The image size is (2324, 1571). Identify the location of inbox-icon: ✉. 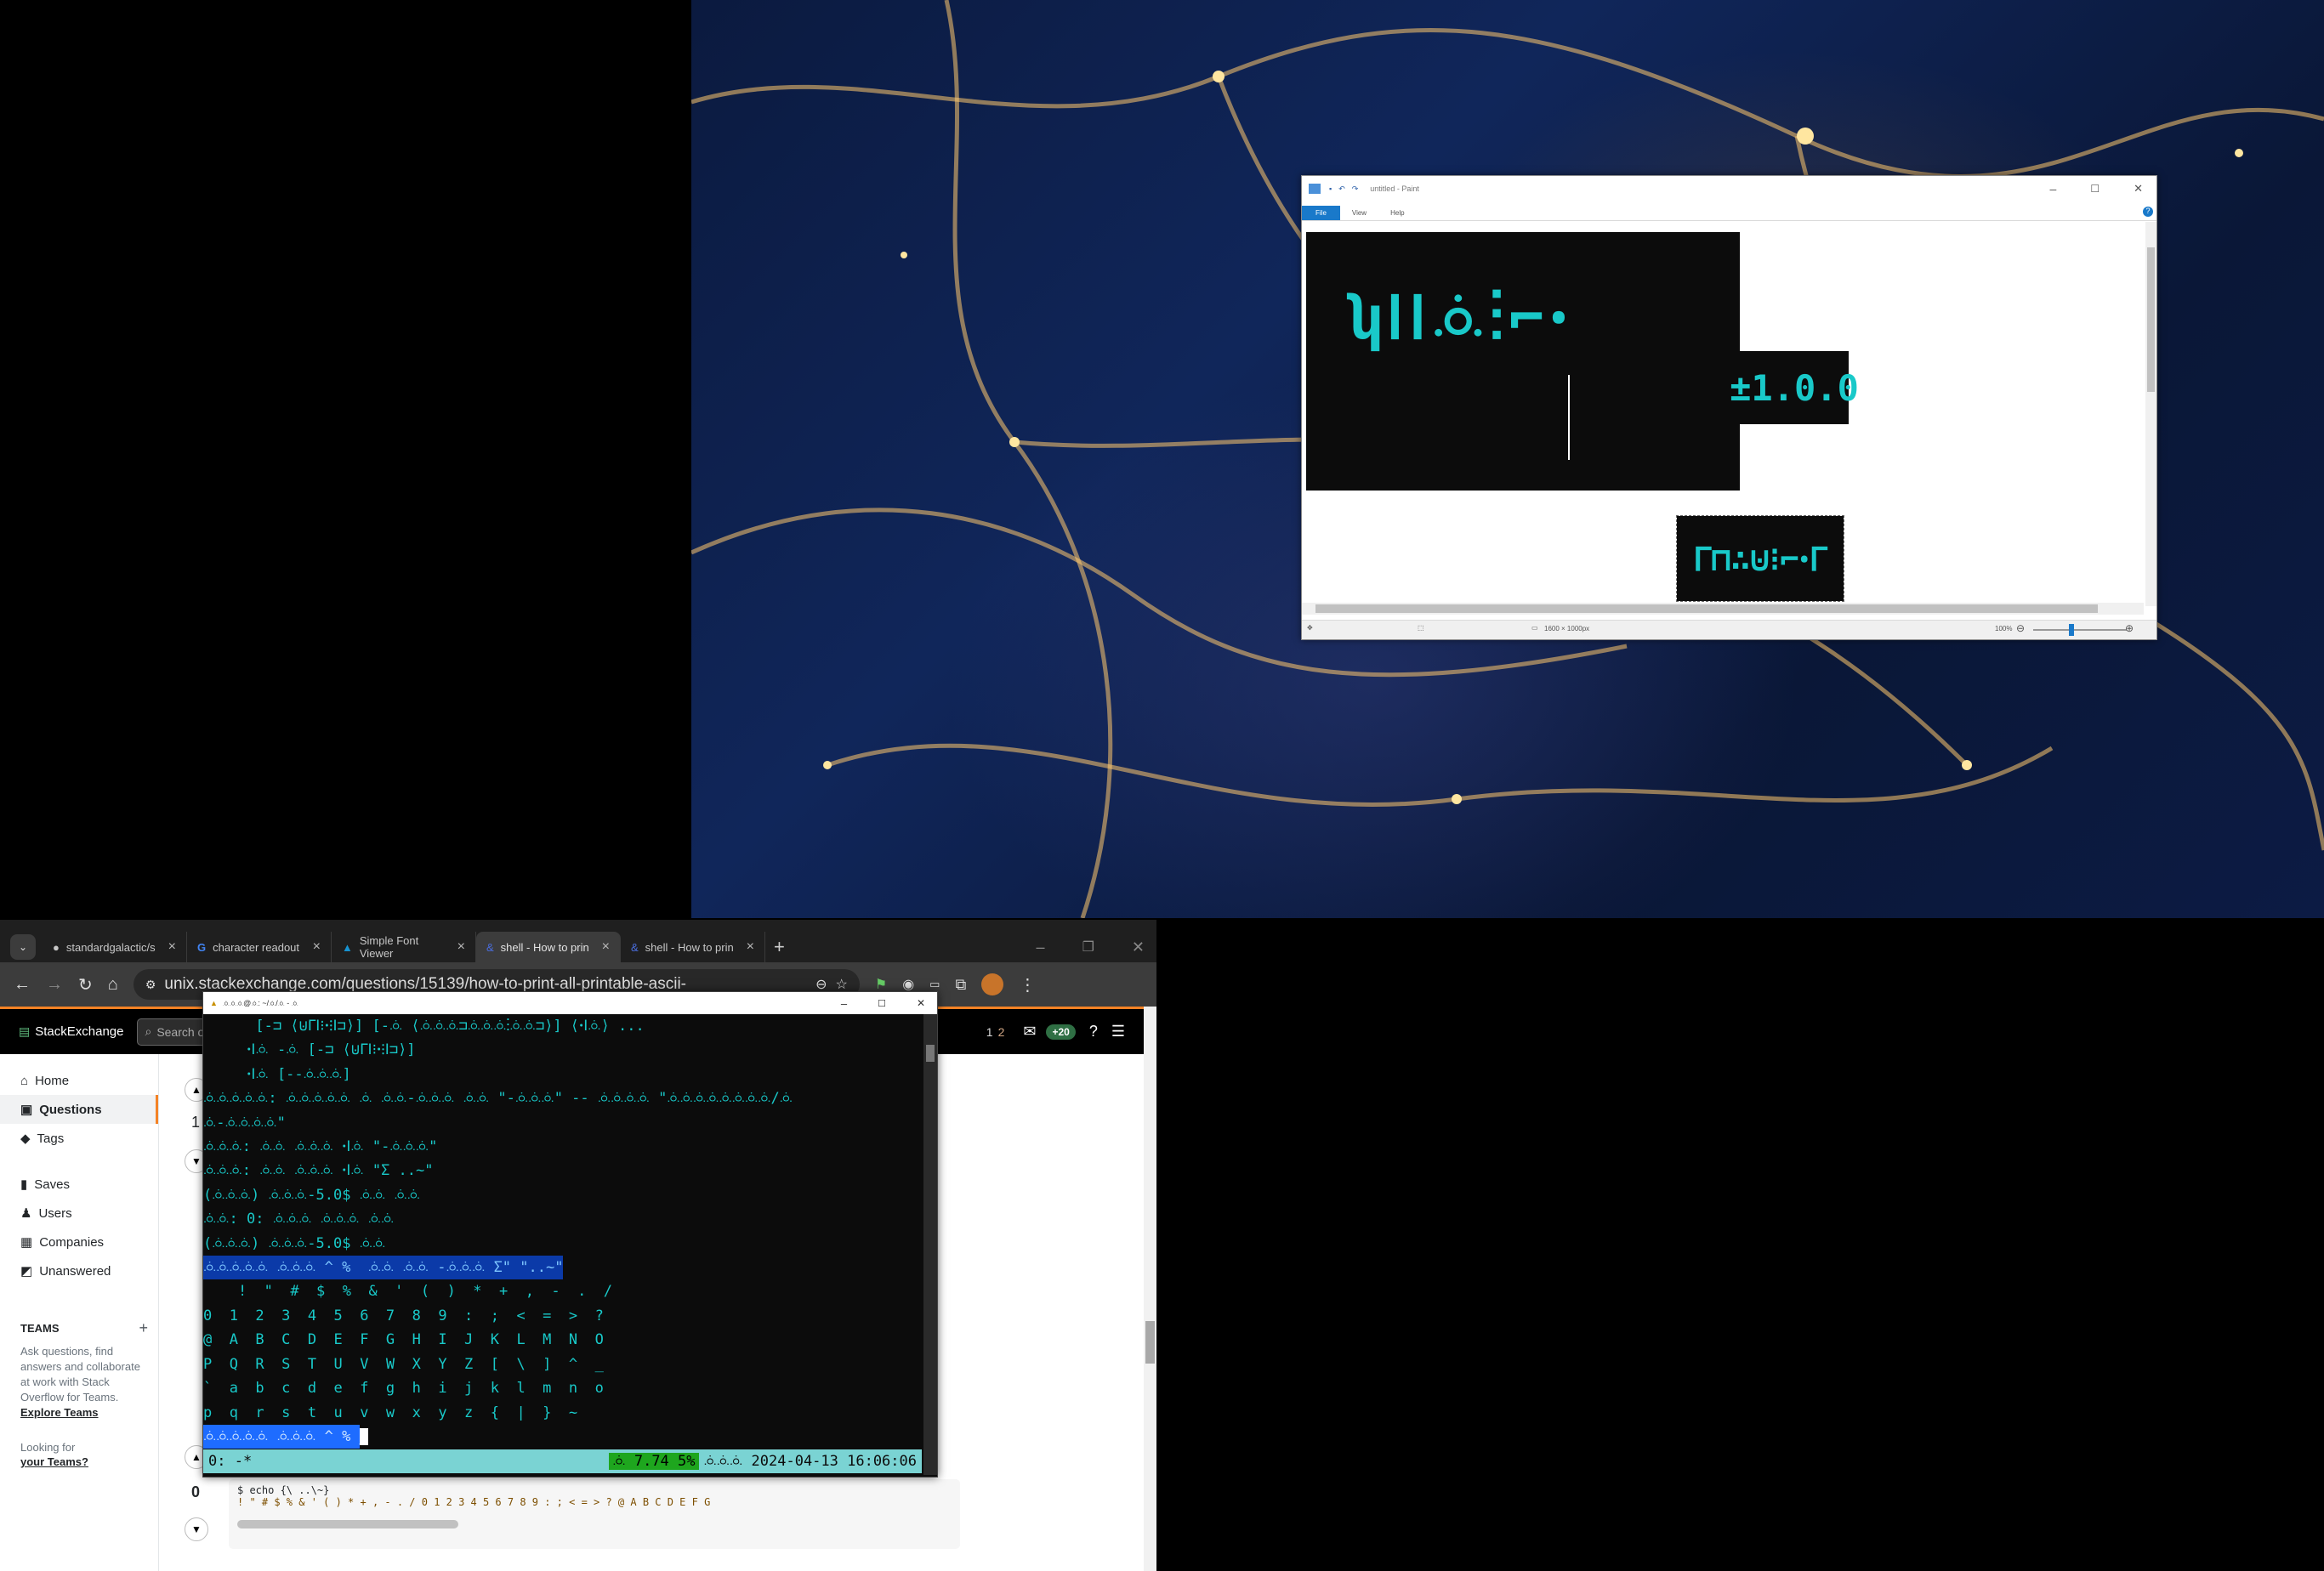
(1029, 1032).